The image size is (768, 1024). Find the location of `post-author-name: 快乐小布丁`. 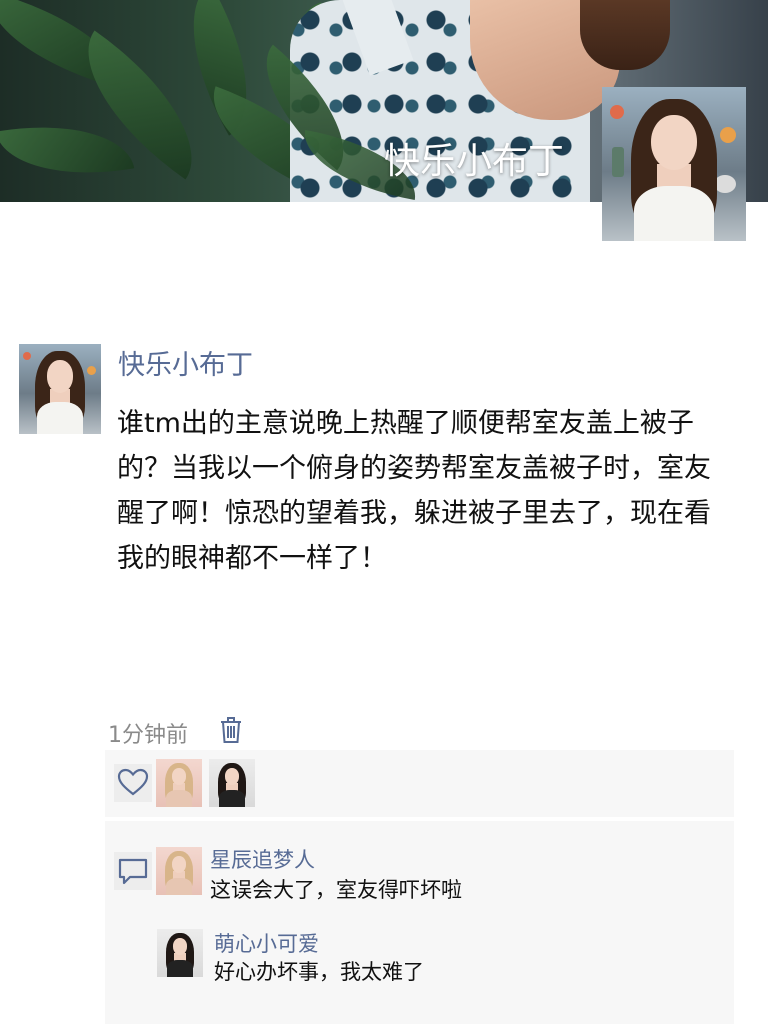

post-author-name: 快乐小布丁 is located at coordinates (185, 362).